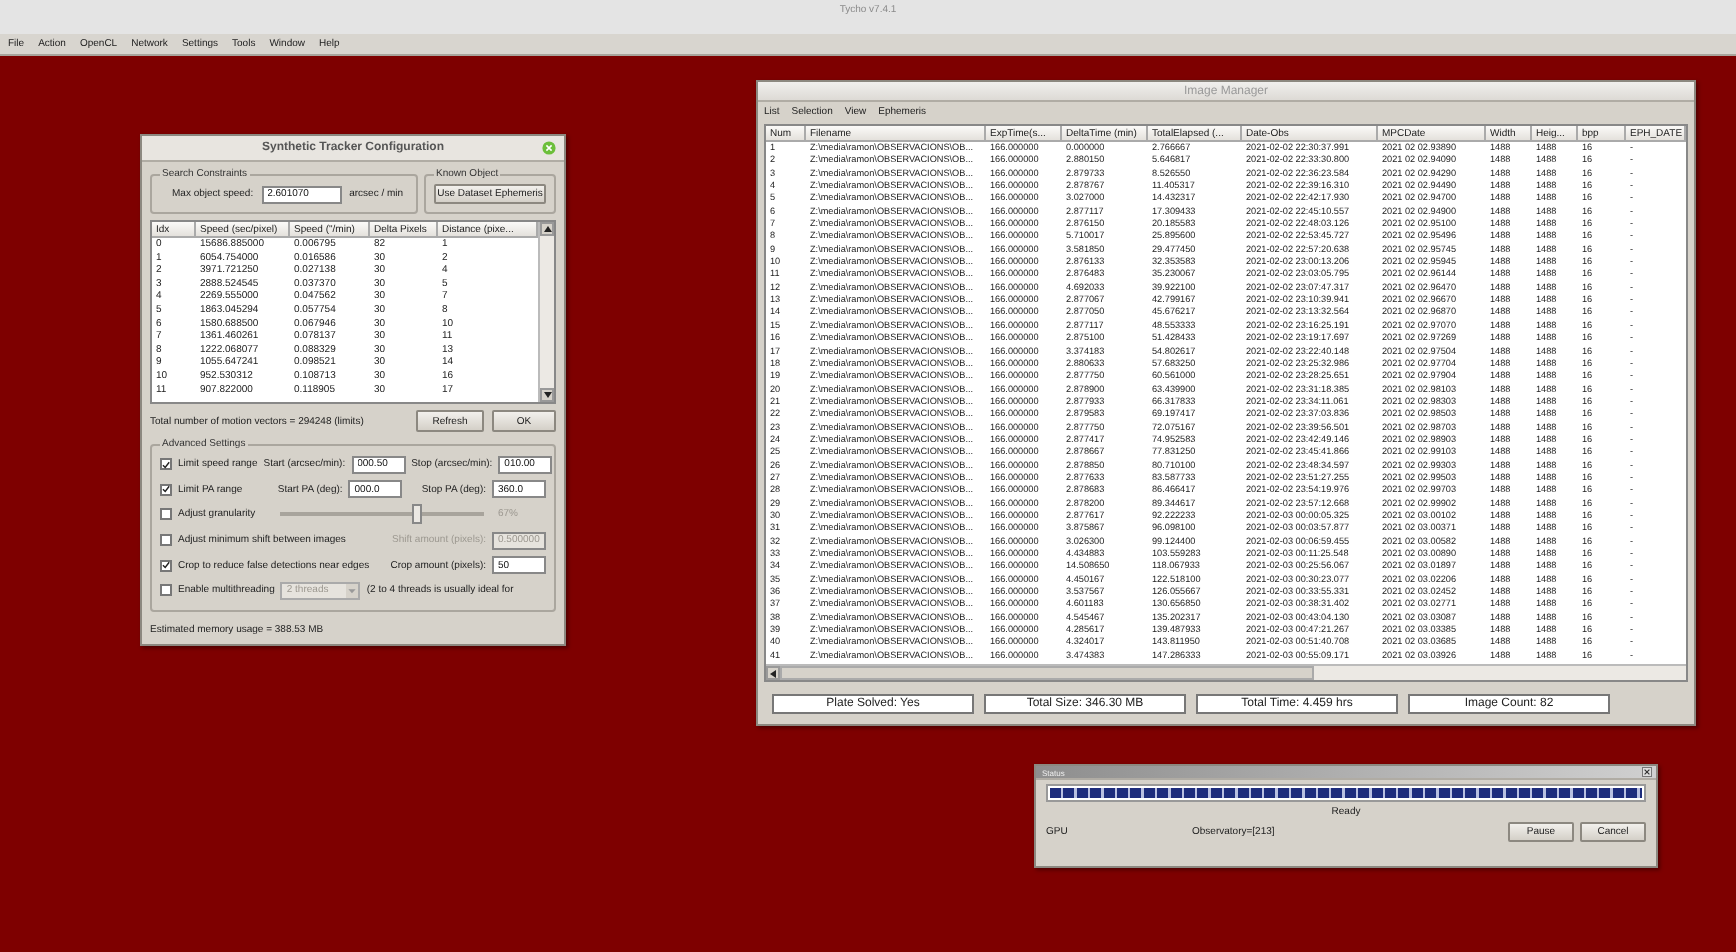  What do you see at coordinates (547, 395) in the screenshot?
I see `down-arrow-icon` at bounding box center [547, 395].